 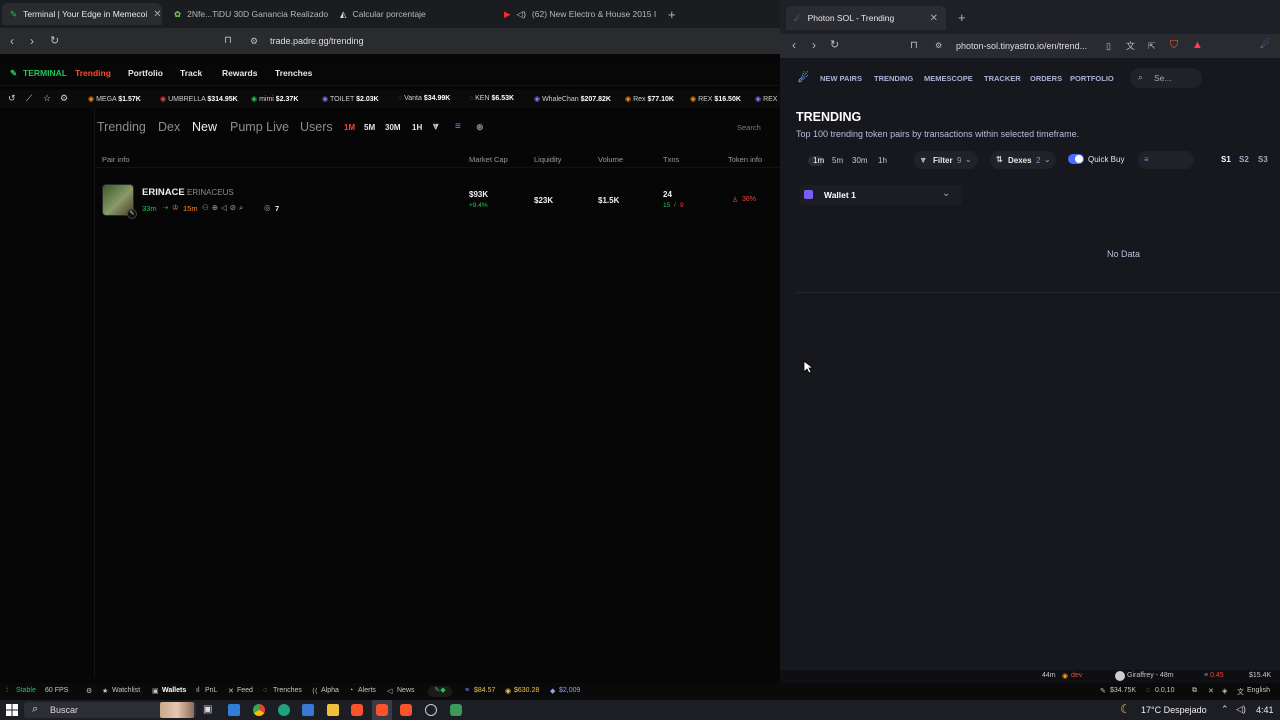 I want to click on reload-icon: ↻, so click(x=834, y=45).